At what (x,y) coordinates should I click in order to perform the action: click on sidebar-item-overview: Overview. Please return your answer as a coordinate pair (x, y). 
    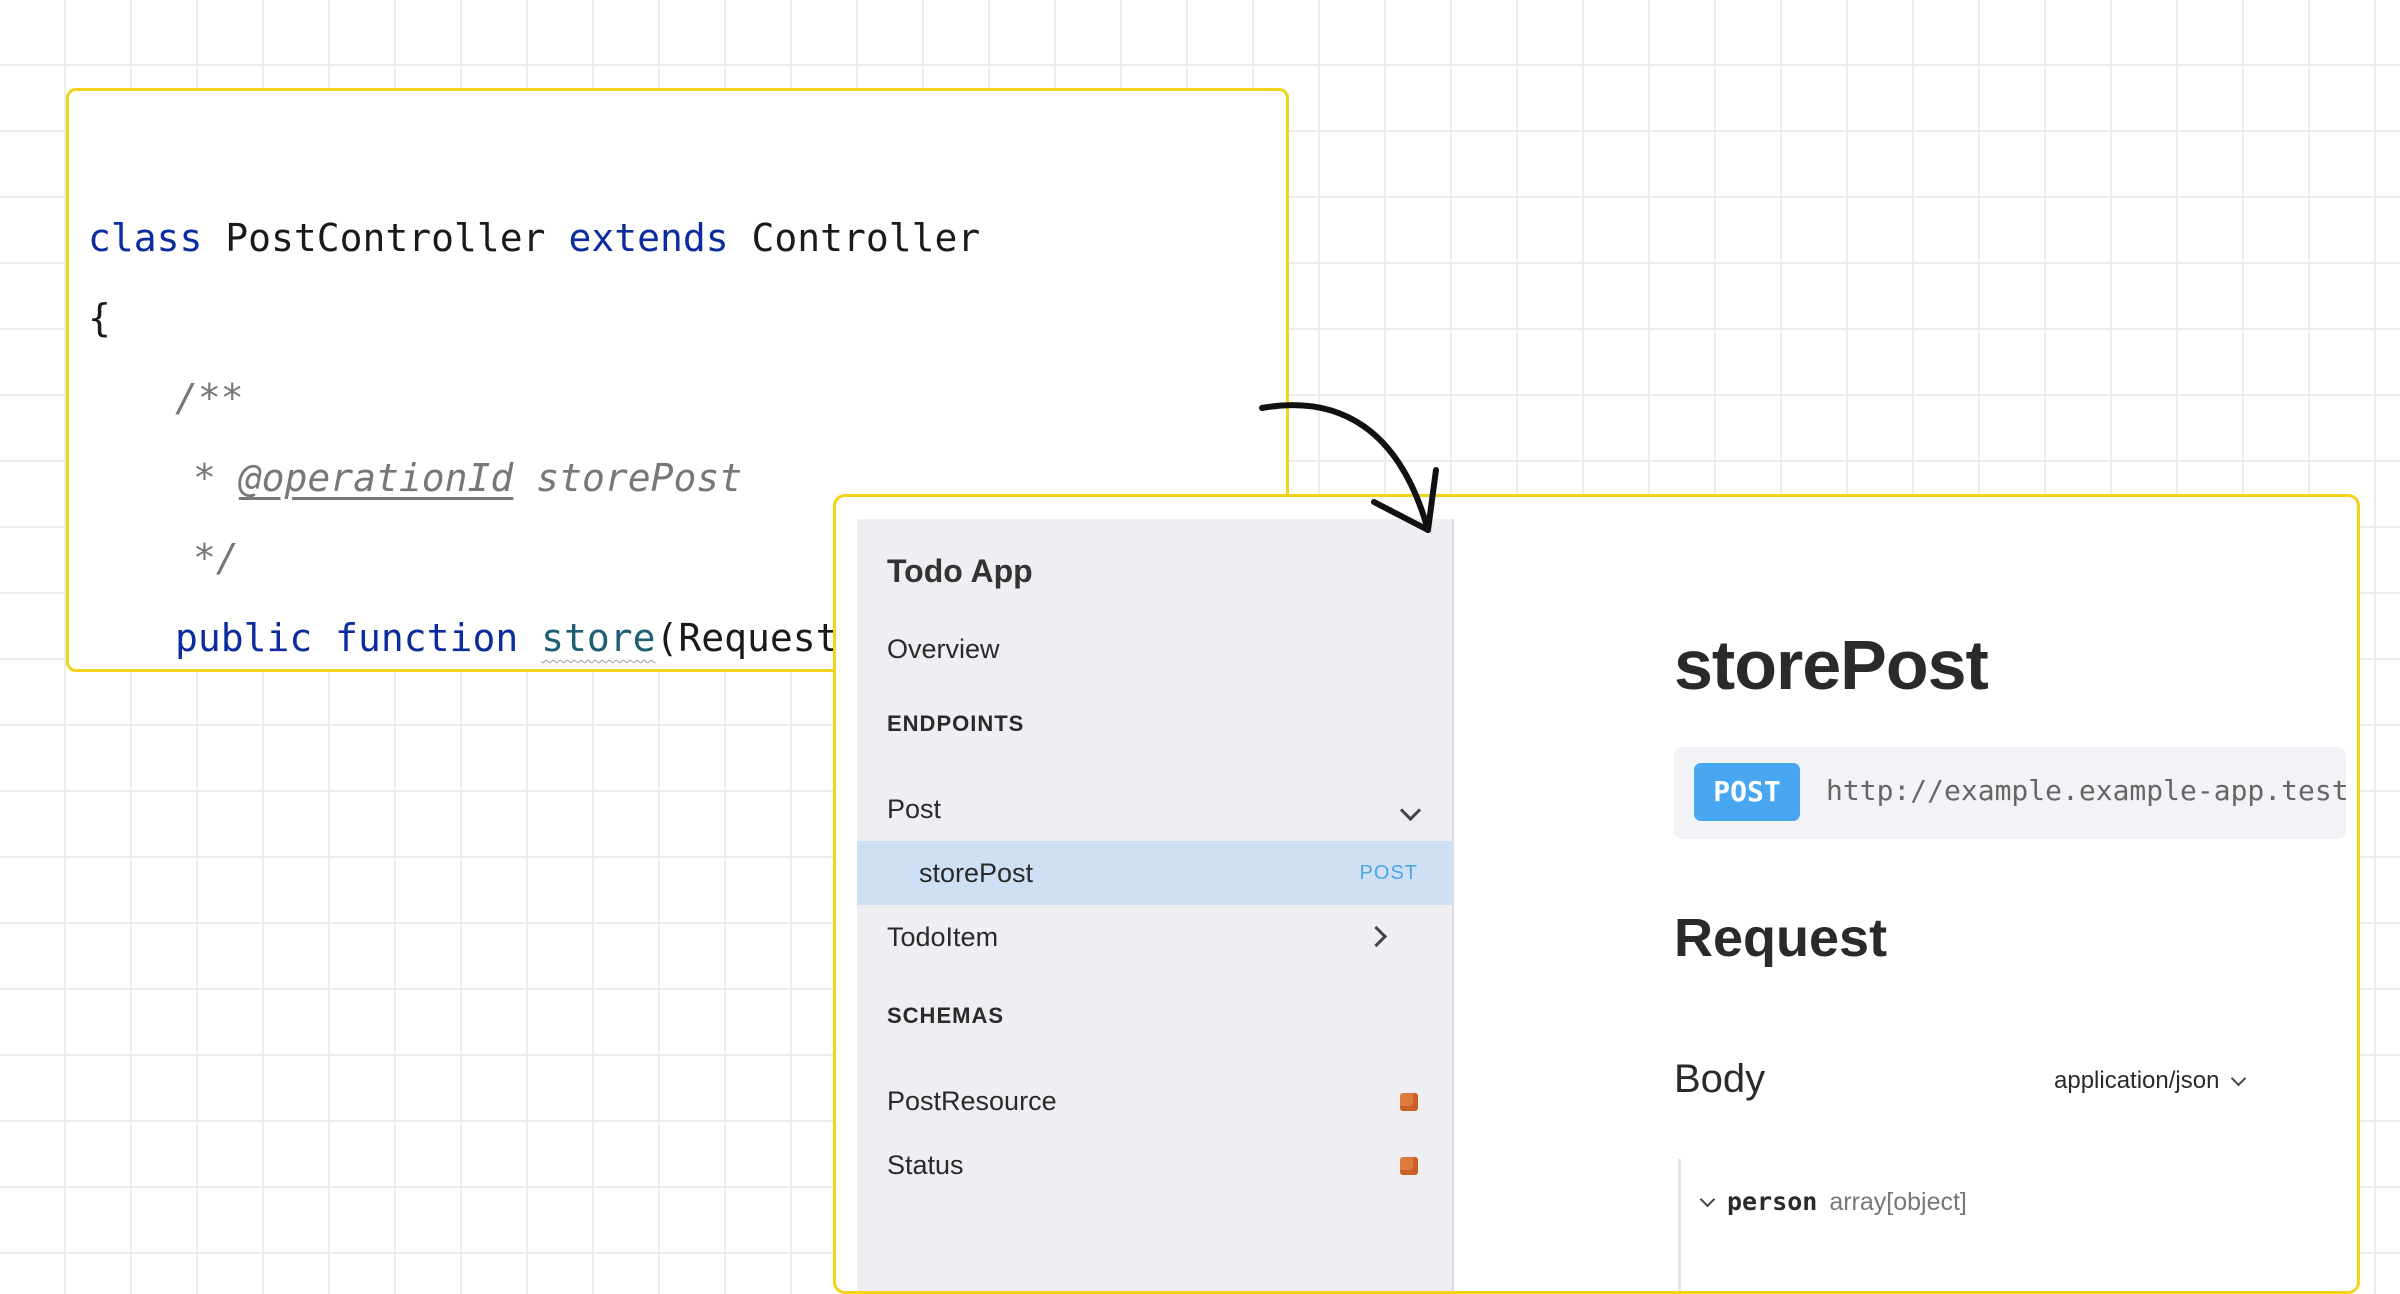
    Looking at the image, I should click on (1169, 649).